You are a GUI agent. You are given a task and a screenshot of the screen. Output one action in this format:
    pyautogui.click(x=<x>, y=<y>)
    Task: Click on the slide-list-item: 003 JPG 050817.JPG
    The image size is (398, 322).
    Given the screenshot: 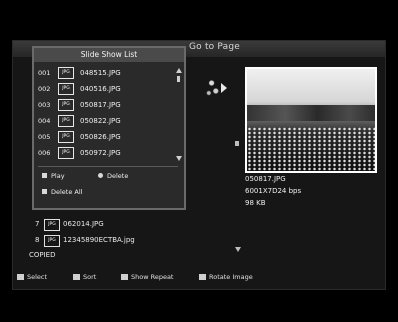 What is the action you would take?
    pyautogui.click(x=106, y=105)
    